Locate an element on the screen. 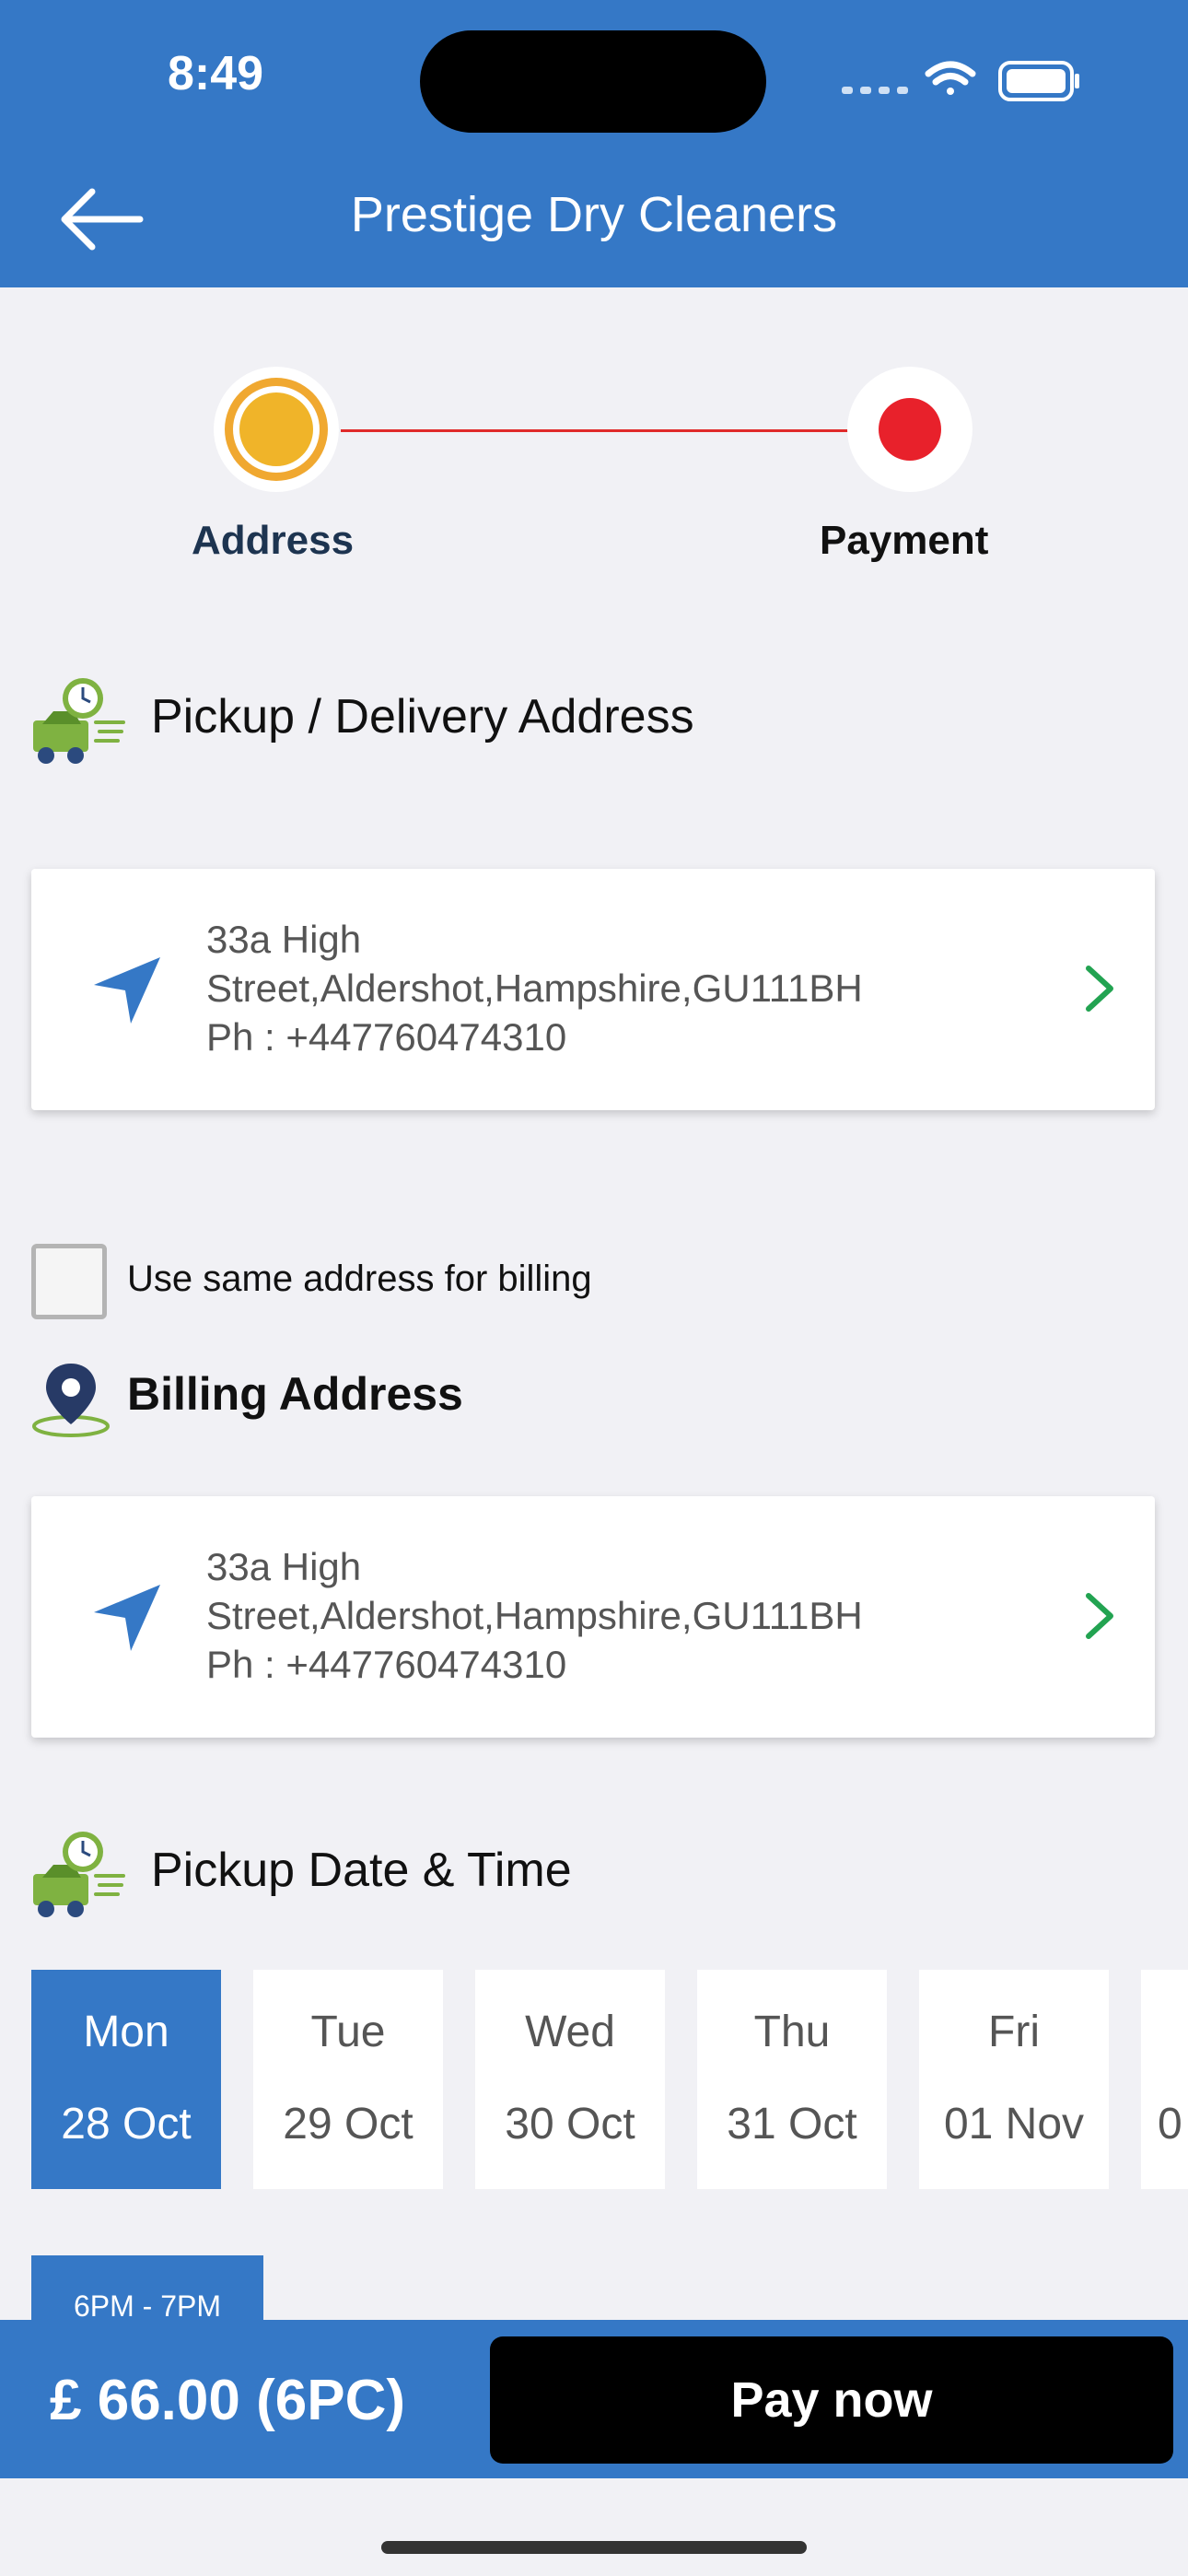 This screenshot has height=2576, width=1188. status-icons is located at coordinates (961, 81).